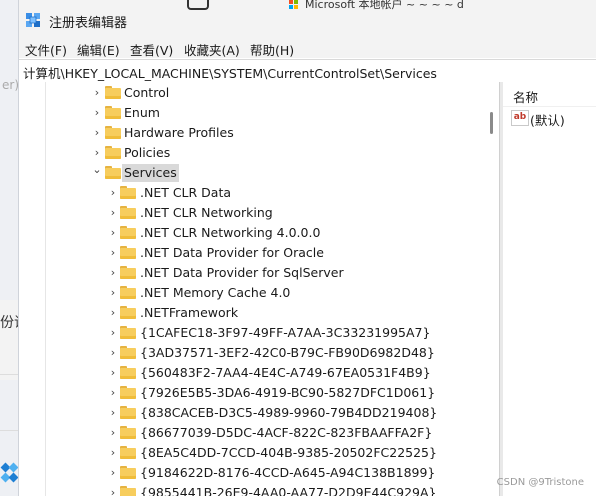 The height and width of the screenshot is (496, 596). What do you see at coordinates (244, 93) in the screenshot?
I see `tree-item-top-0: › Control` at bounding box center [244, 93].